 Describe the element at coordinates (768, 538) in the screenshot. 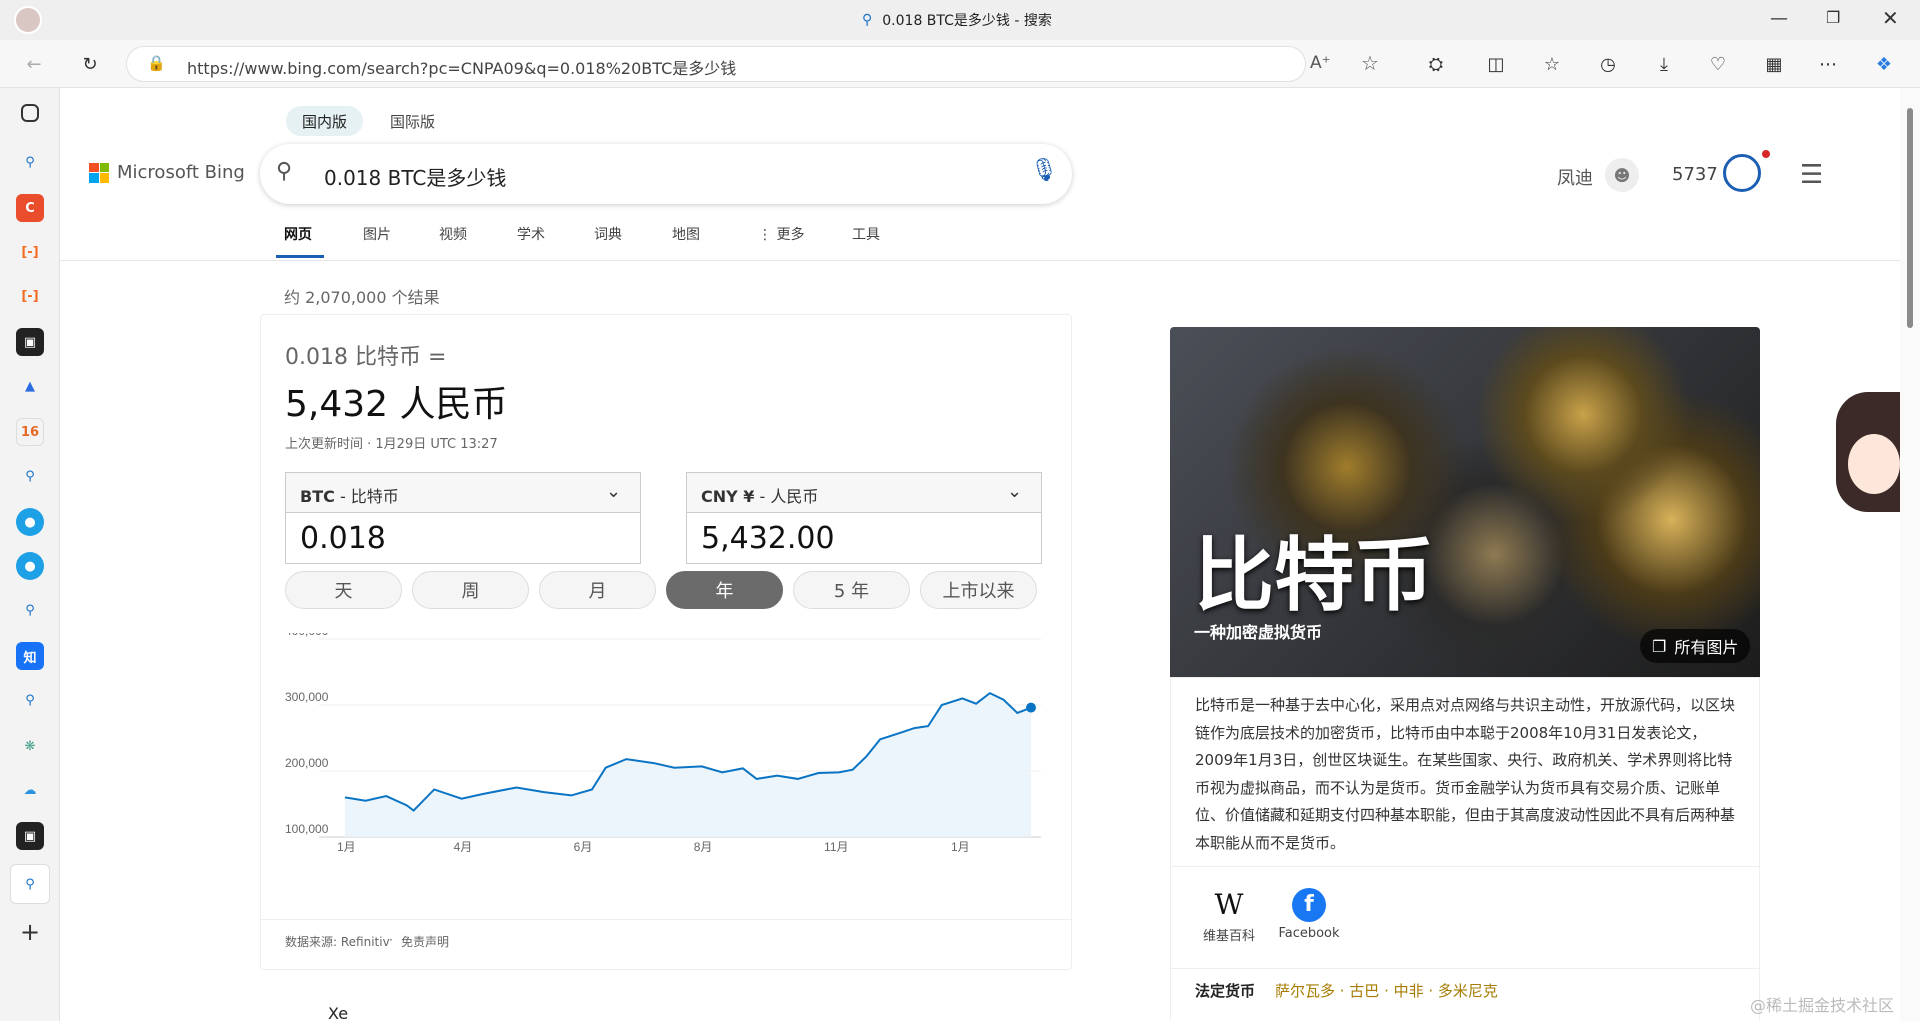

I see `to-amount-input: 5,432.00` at that location.